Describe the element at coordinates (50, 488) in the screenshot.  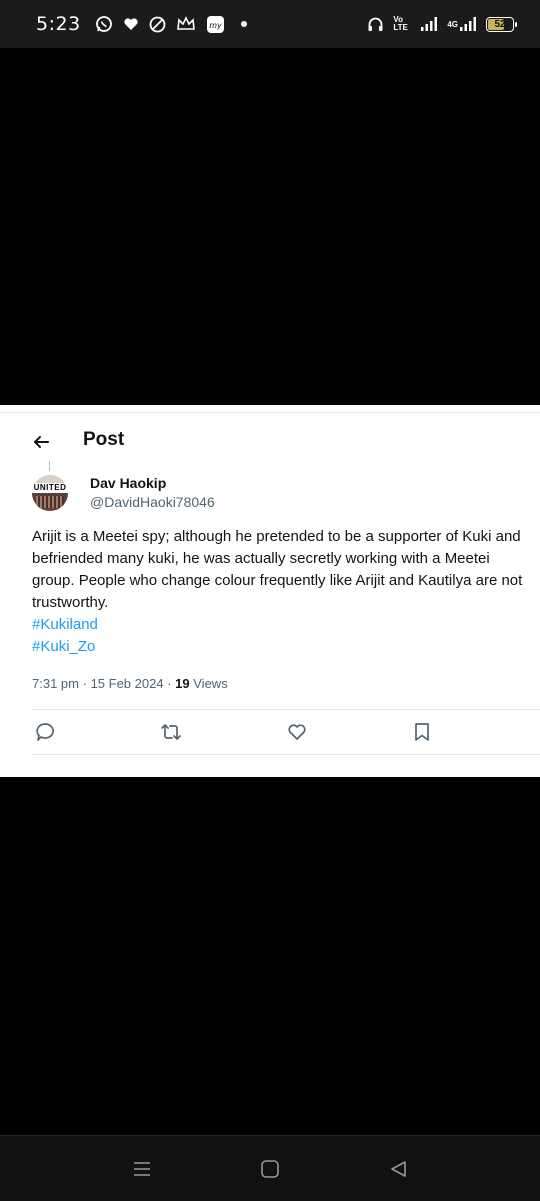
I see `avatar-label: UNITED` at that location.